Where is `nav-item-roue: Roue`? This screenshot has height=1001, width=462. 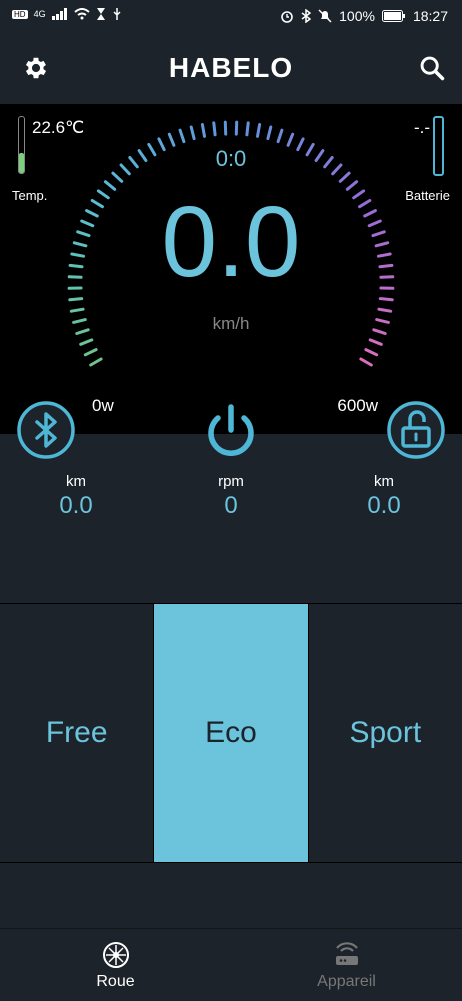
nav-item-roue: Roue is located at coordinates (115, 965).